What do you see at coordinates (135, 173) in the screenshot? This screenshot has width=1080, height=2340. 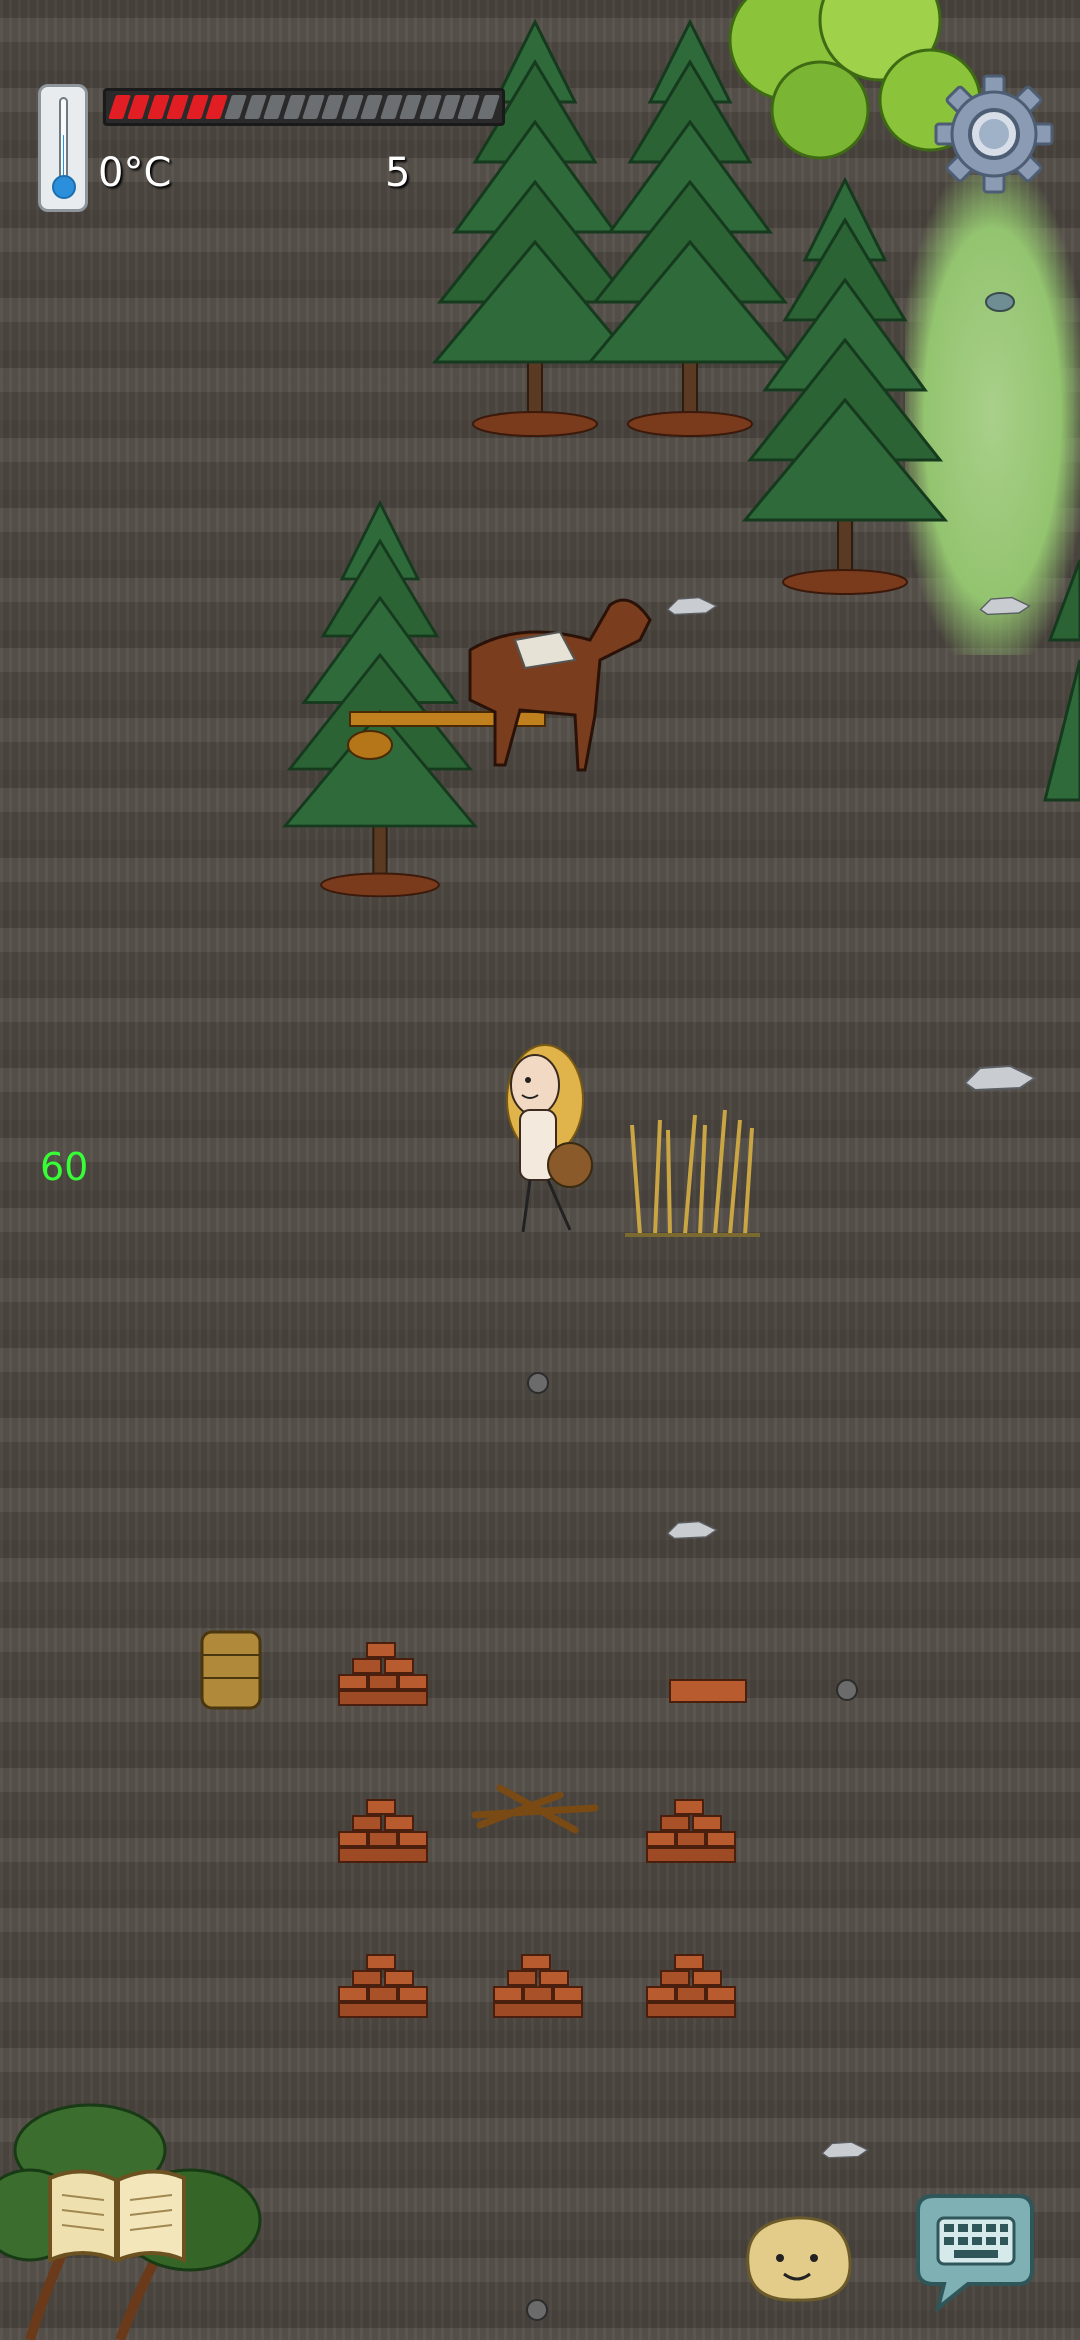 I see `temperature-readout: 0°C` at bounding box center [135, 173].